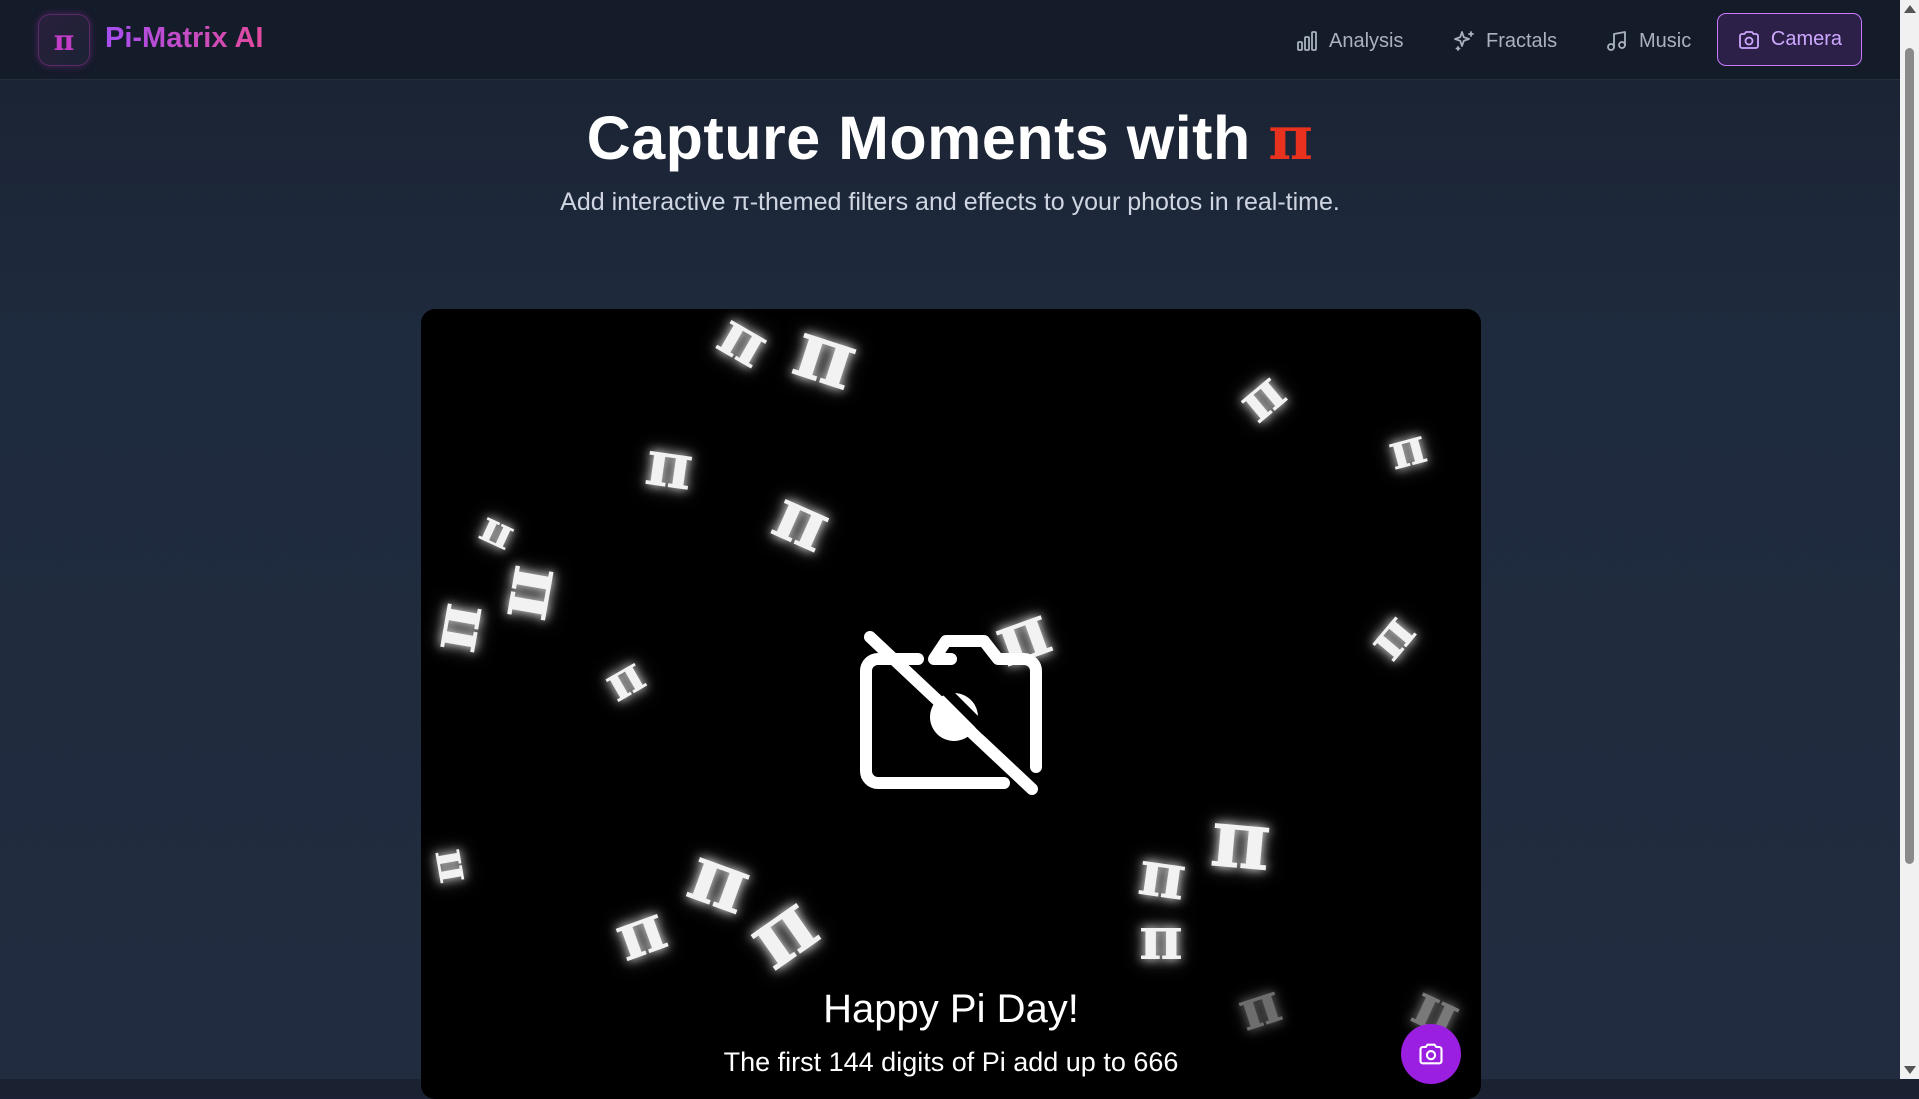 The width and height of the screenshot is (1919, 1099). I want to click on nav-fractals-label: Fractals, so click(1522, 40).